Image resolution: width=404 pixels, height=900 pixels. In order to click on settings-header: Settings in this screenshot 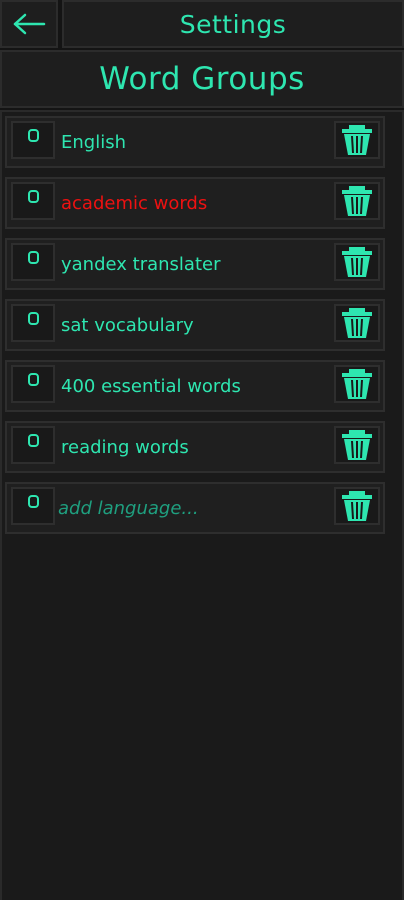, I will do `click(233, 24)`.